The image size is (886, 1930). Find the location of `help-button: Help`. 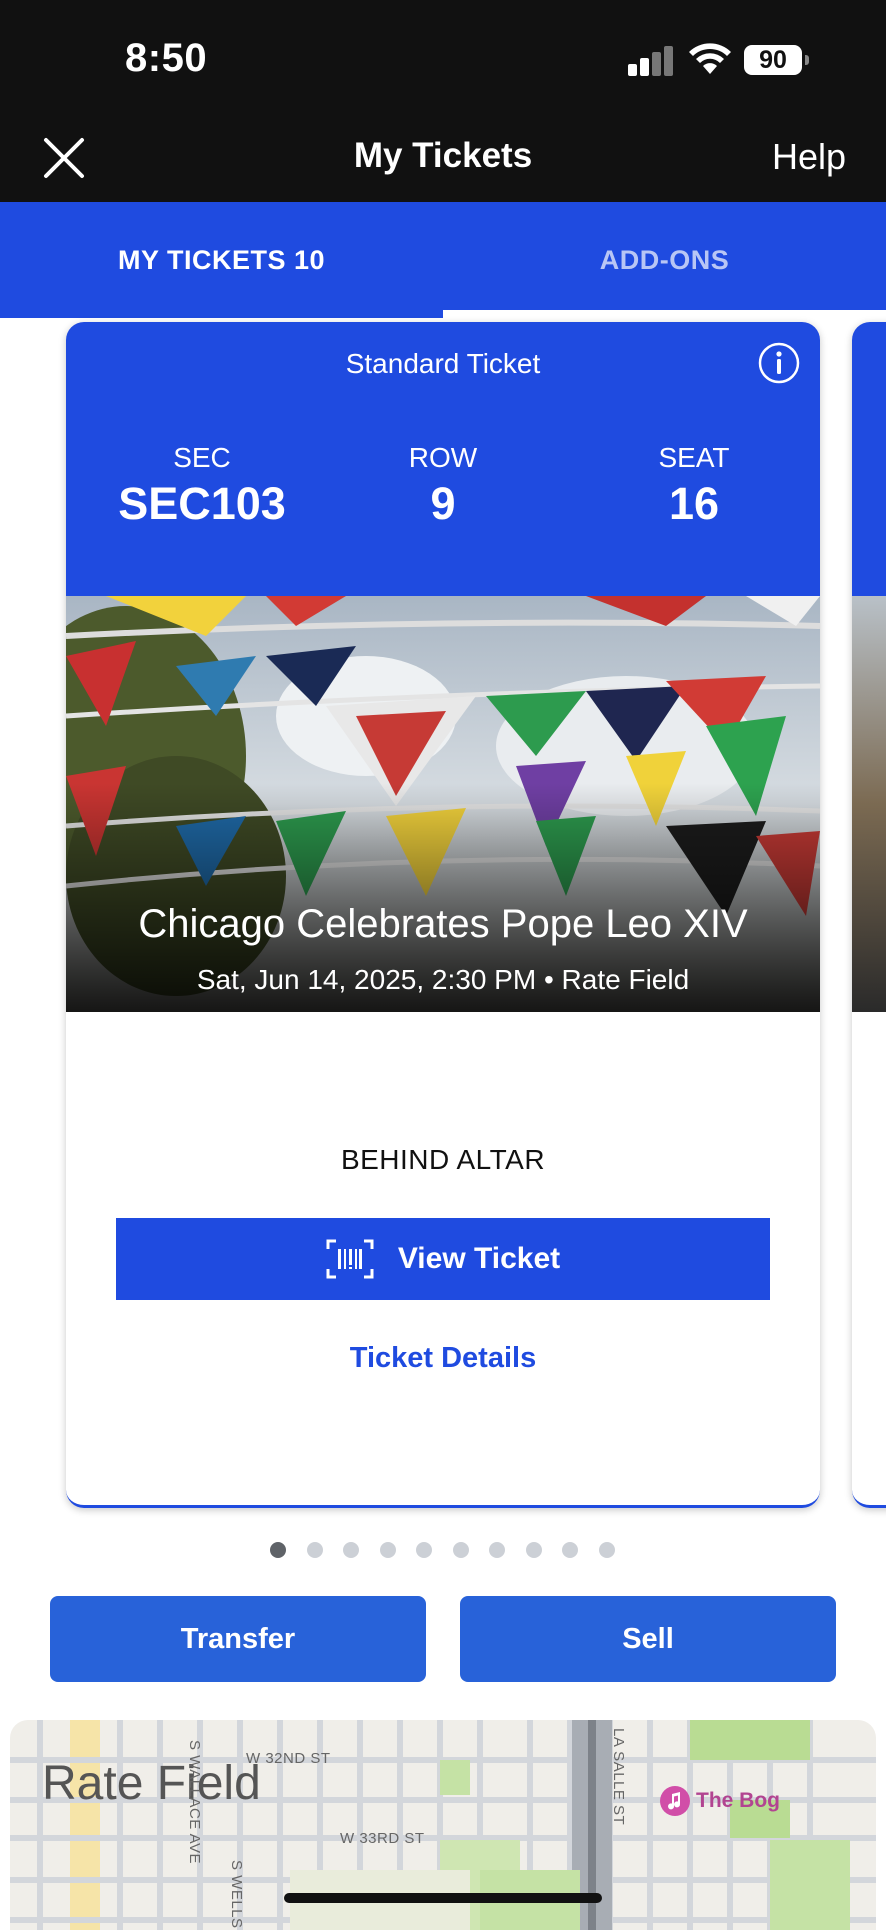

help-button: Help is located at coordinates (809, 157).